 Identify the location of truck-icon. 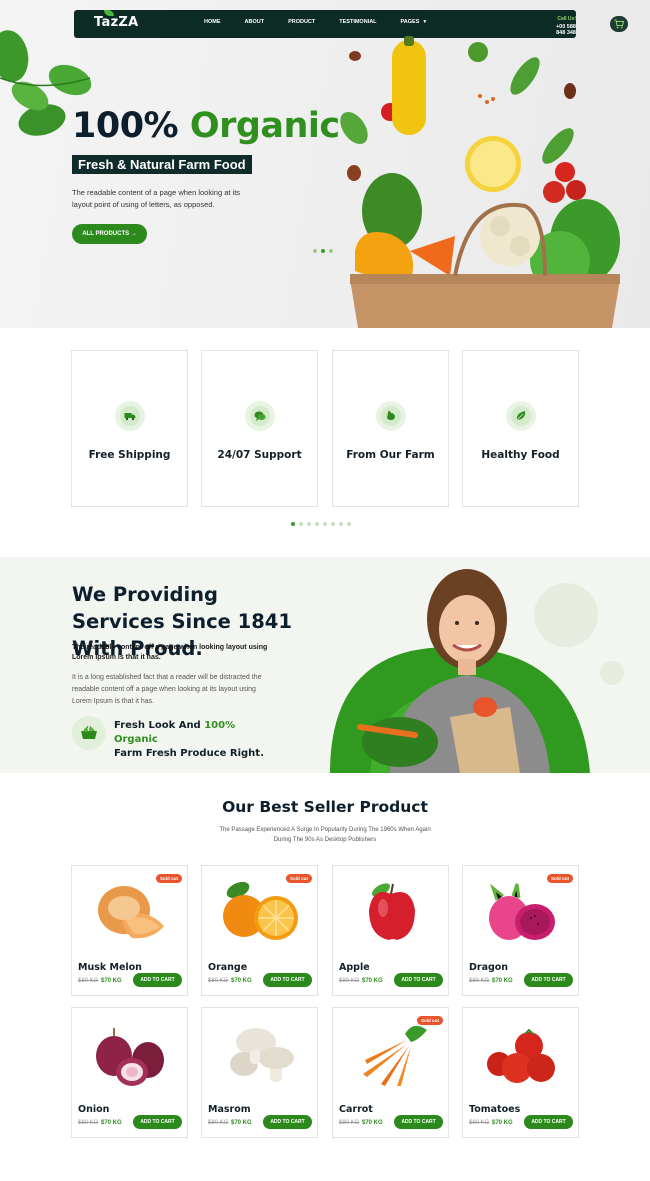
(130, 417).